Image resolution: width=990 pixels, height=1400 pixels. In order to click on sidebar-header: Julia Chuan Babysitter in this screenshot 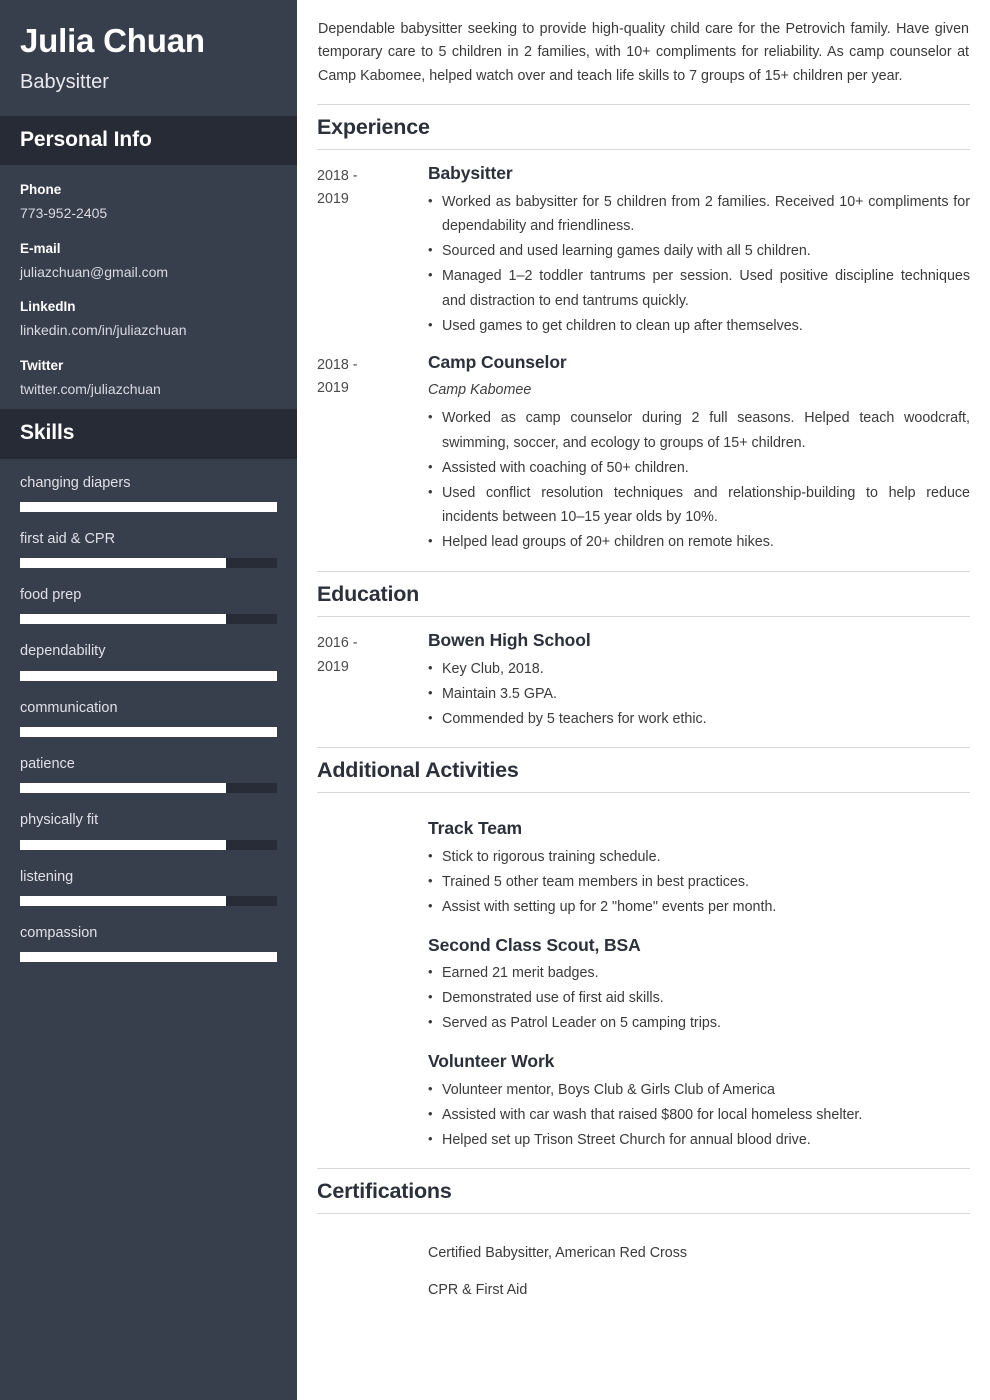, I will do `click(148, 58)`.